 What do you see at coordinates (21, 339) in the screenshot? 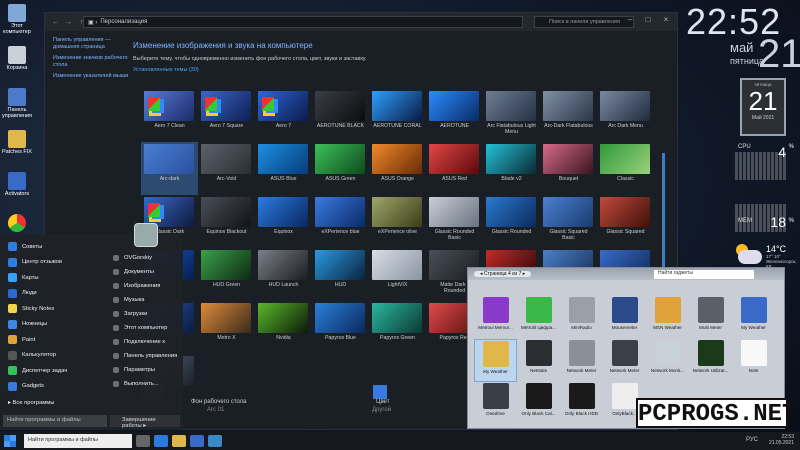
I see `start-program-item: Paint` at bounding box center [21, 339].